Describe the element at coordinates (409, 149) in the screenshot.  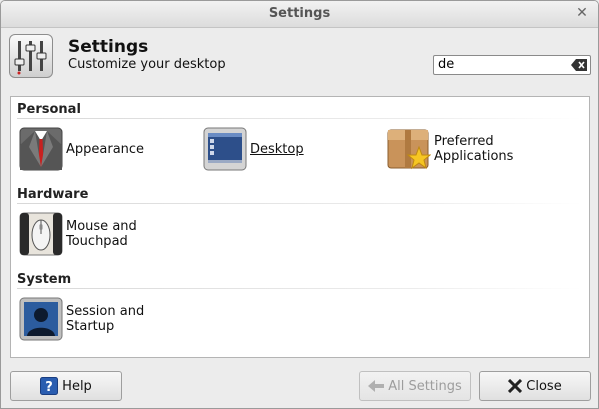
I see `preferred-applications-icon` at that location.